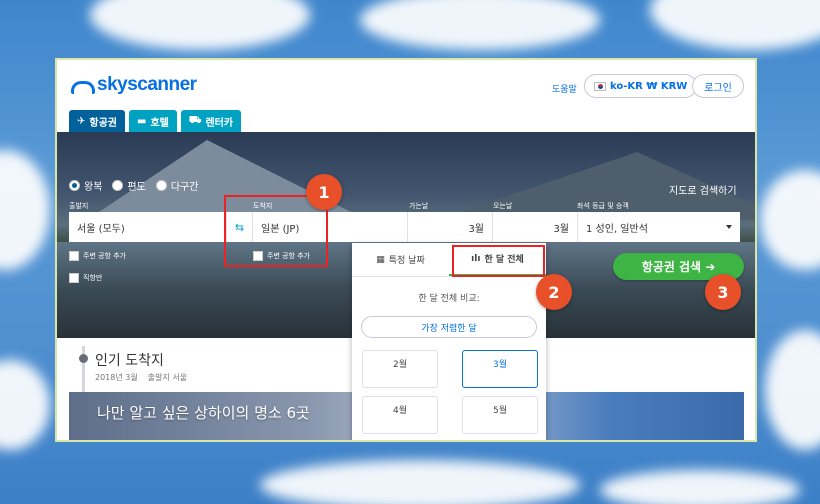 The width and height of the screenshot is (820, 504). I want to click on map-search-link: 지도로 검색하기, so click(703, 189).